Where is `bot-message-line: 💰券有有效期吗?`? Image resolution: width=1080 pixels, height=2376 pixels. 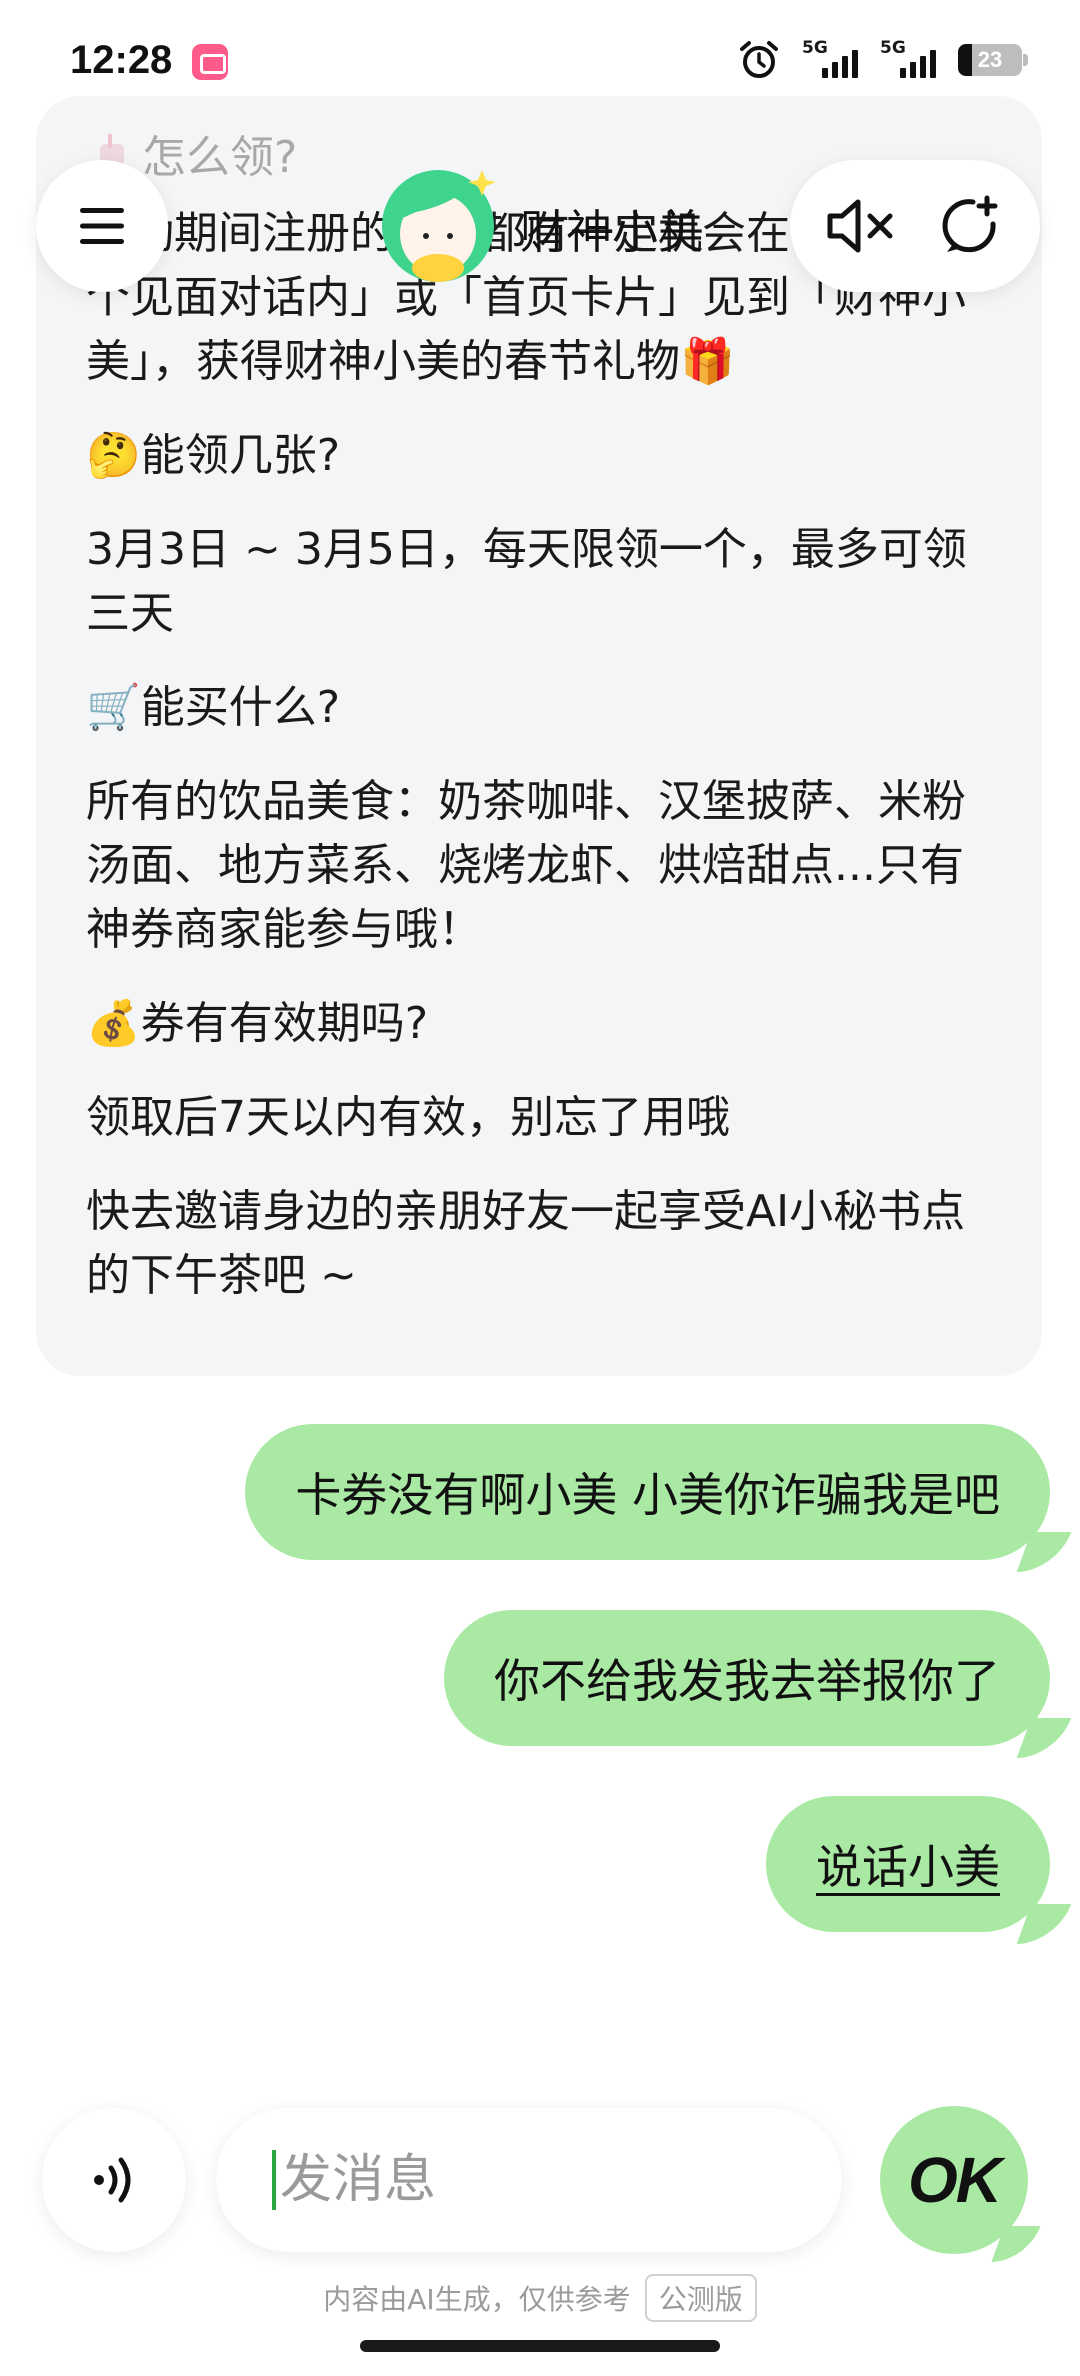 bot-message-line: 💰券有有效期吗? is located at coordinates (257, 1023).